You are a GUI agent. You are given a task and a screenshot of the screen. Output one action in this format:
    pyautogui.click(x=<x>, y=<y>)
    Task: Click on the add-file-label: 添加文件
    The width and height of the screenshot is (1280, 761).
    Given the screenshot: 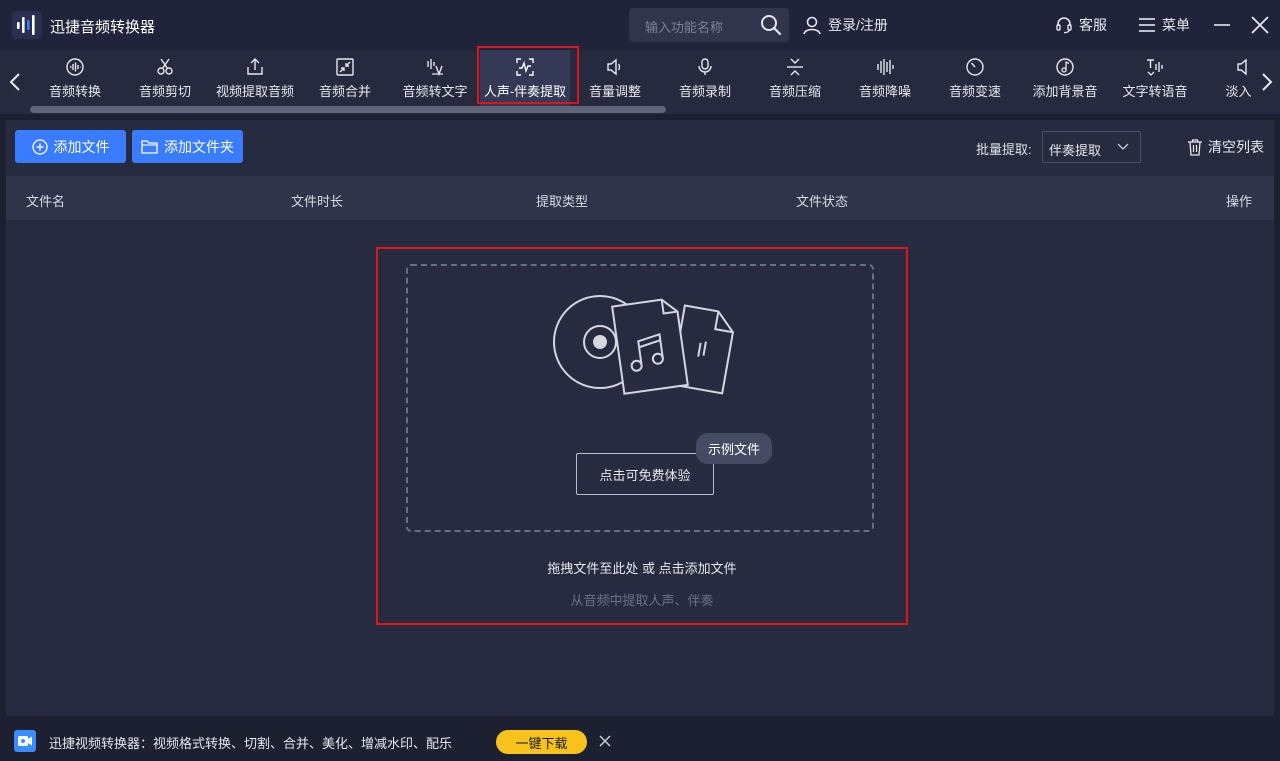 What is the action you would take?
    pyautogui.click(x=81, y=146)
    